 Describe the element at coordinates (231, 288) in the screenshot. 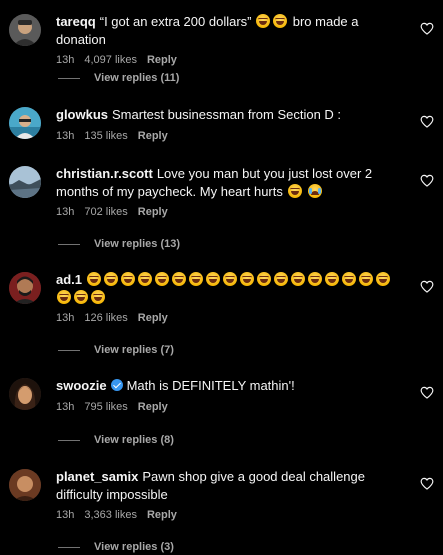

I see `comment-text-line: ad.1` at that location.